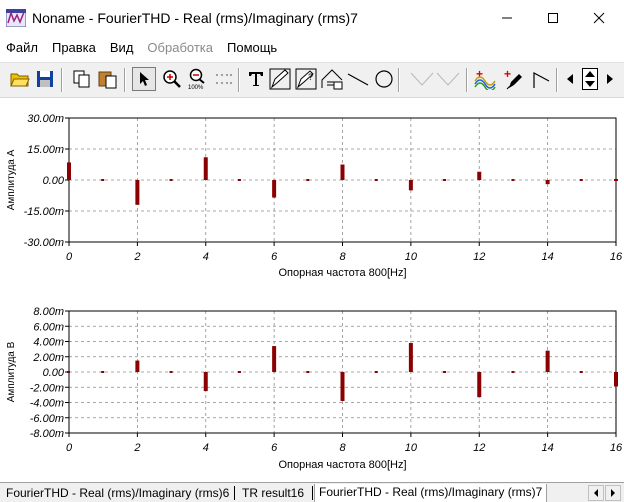 This screenshot has height=502, width=624. I want to click on zoom-100-button: 100%, so click(198, 79).